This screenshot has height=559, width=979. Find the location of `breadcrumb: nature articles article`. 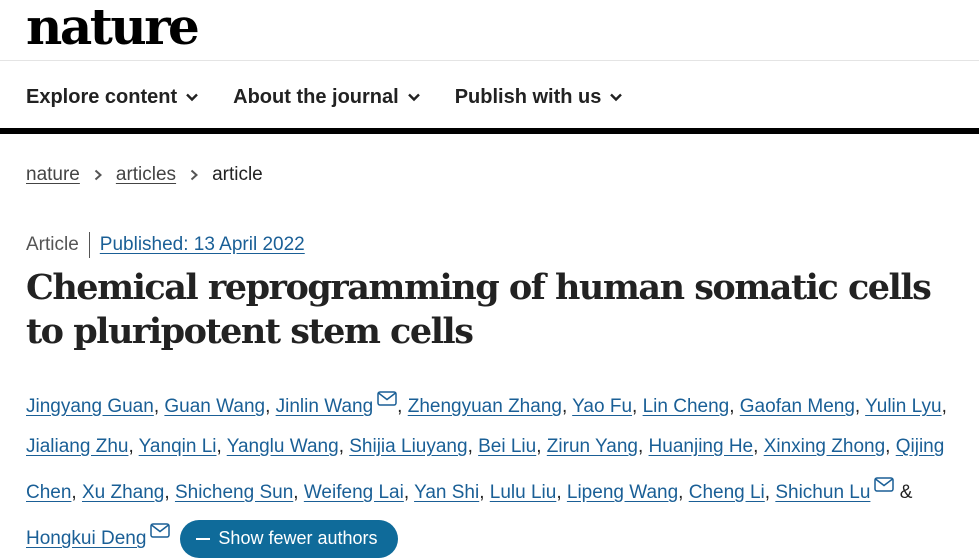

breadcrumb: nature articles article is located at coordinates (144, 175).